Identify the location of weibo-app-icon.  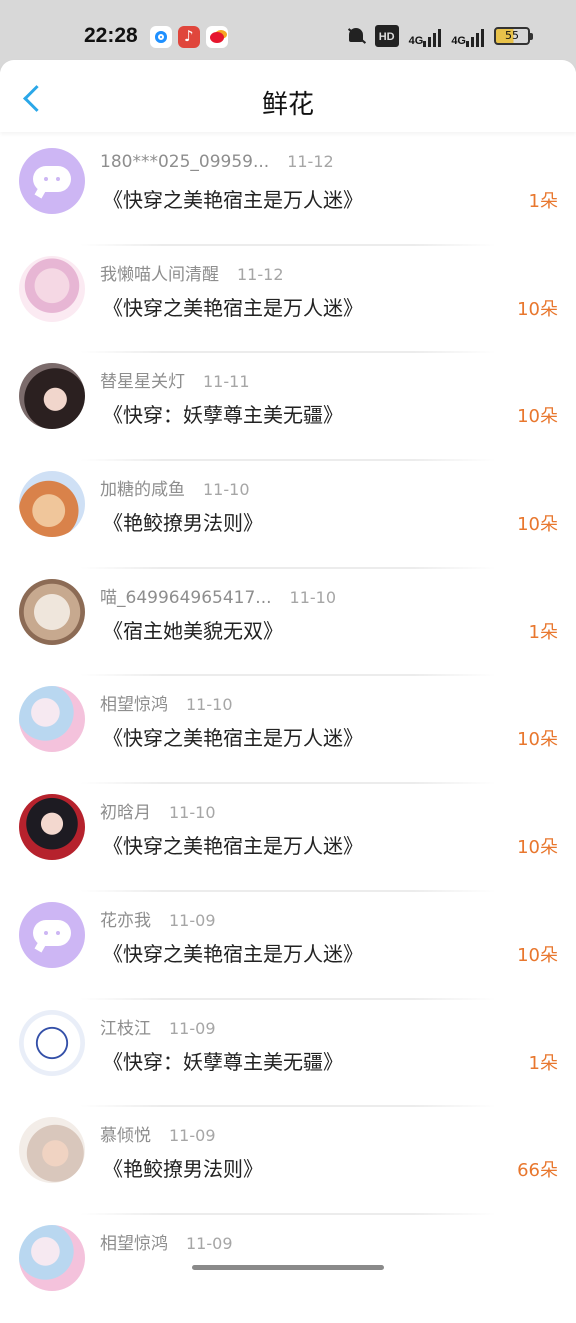
(217, 37).